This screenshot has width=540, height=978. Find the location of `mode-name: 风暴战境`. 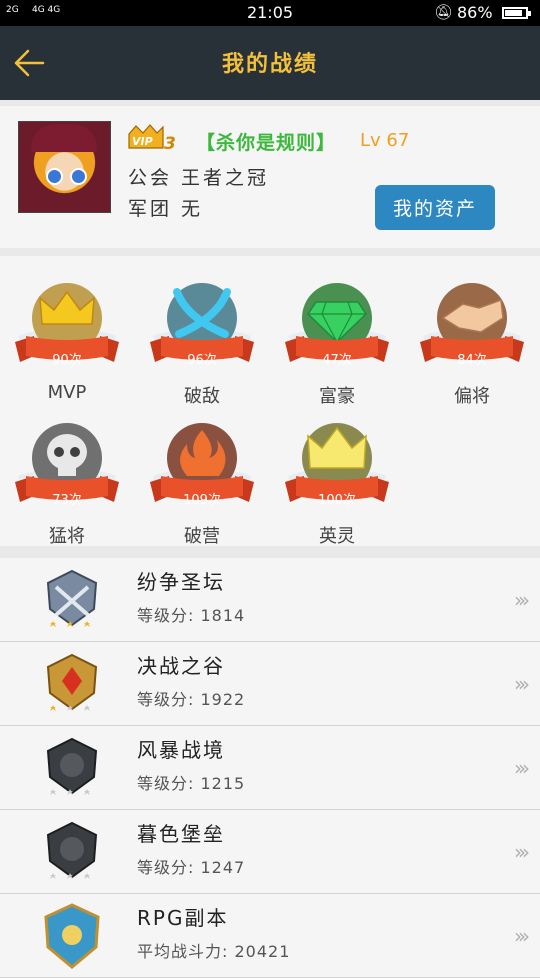

mode-name: 风暴战境 is located at coordinates (181, 750).